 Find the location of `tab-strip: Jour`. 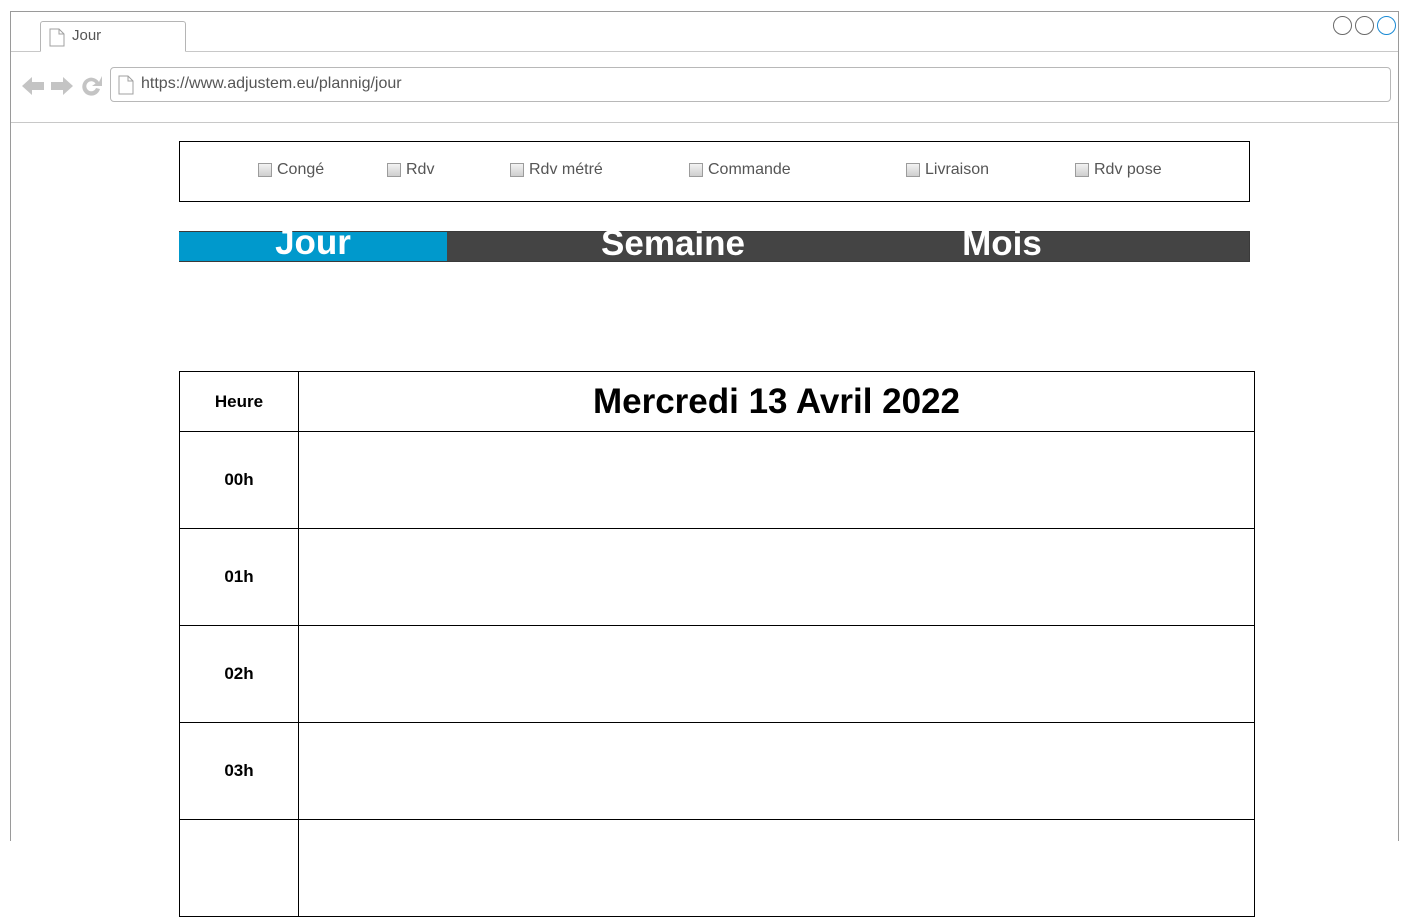

tab-strip: Jour is located at coordinates (704, 32).